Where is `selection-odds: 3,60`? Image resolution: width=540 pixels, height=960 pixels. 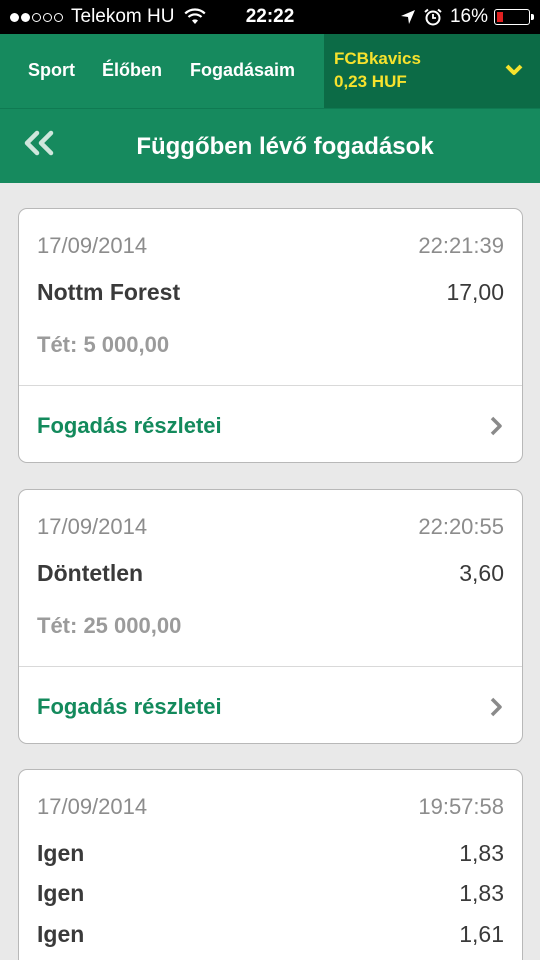
selection-odds: 3,60 is located at coordinates (481, 573).